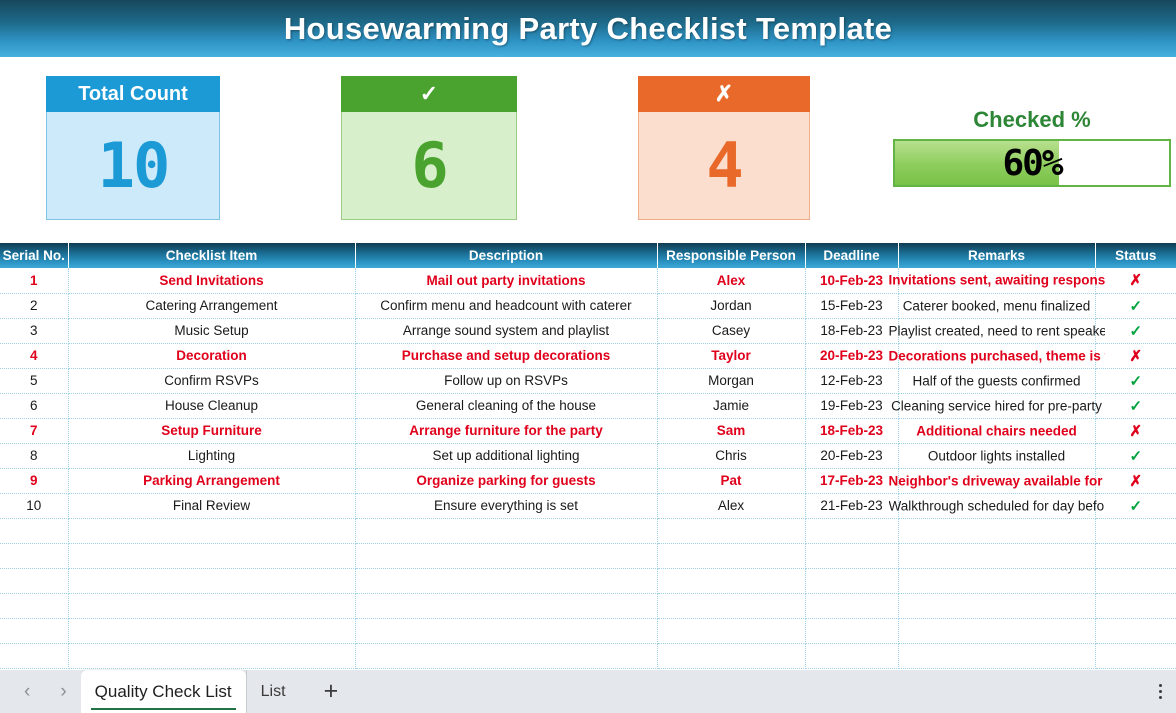 This screenshot has width=1176, height=713. I want to click on cell-checklist-item: Catering Arrangement, so click(211, 306).